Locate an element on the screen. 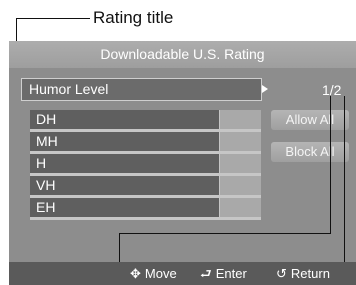 The width and height of the screenshot is (356, 285). return-hint: ↺ Return is located at coordinates (303, 273).